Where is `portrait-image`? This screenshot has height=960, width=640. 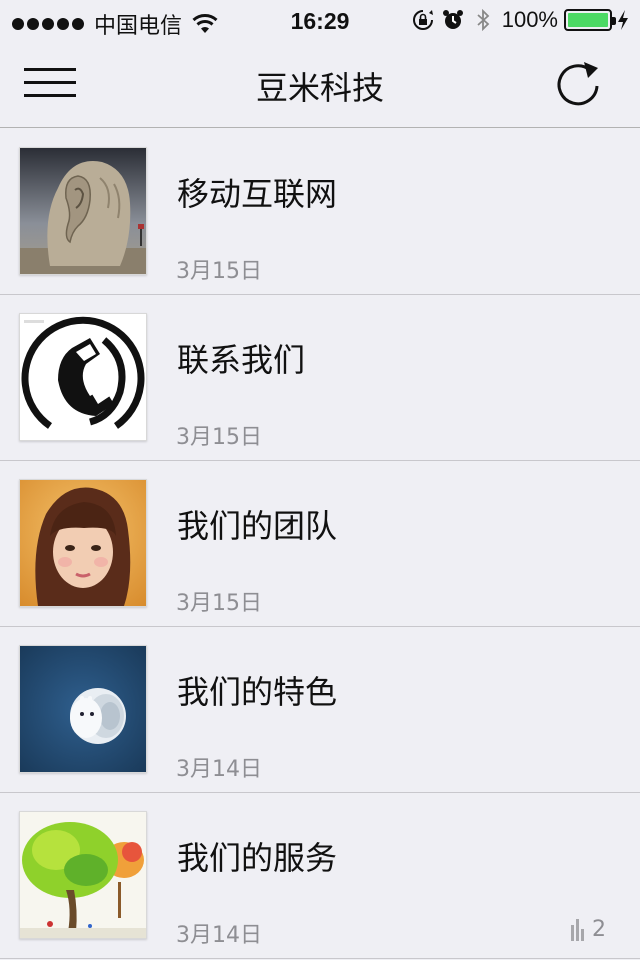
portrait-image is located at coordinates (83, 543).